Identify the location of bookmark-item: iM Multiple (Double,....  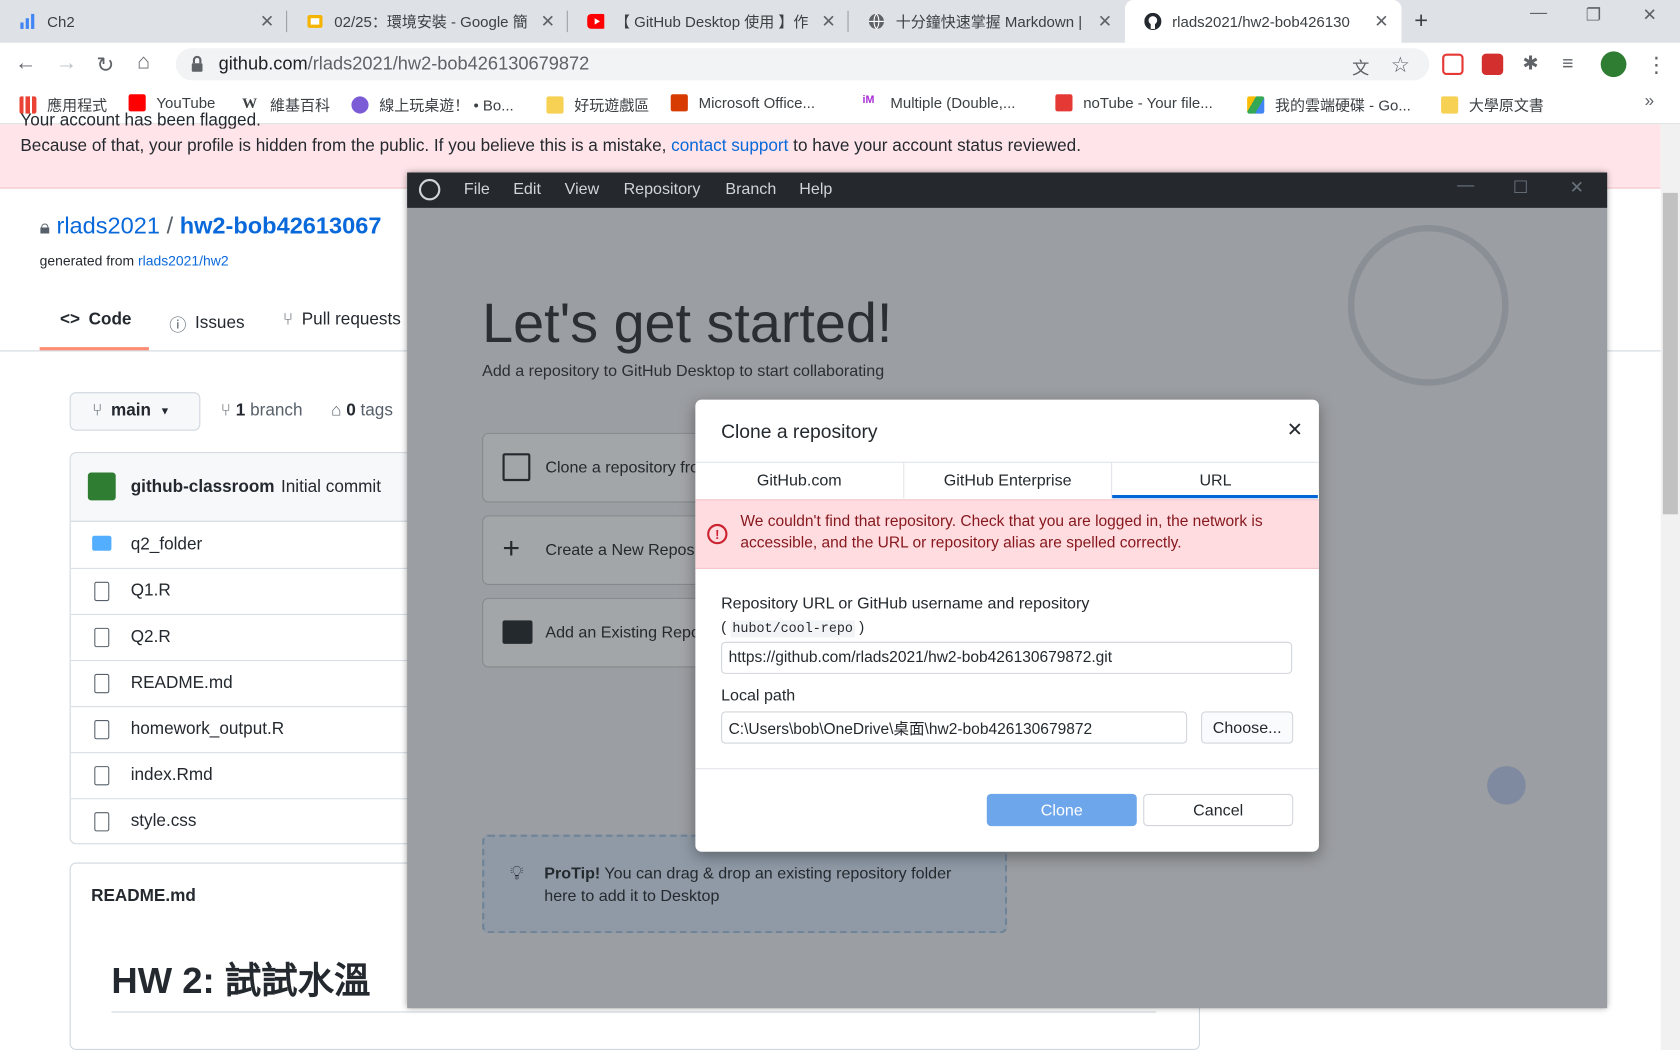
(939, 102).